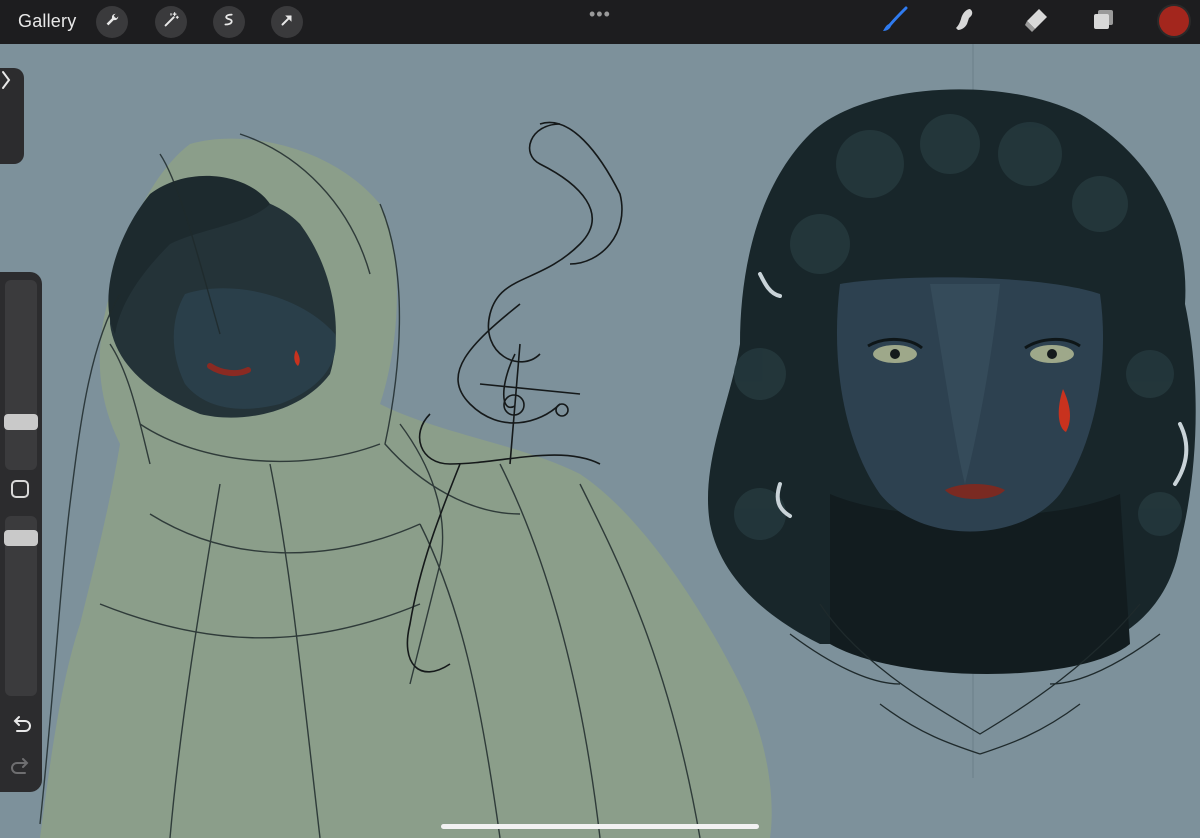 This screenshot has width=1200, height=838. I want to click on transform-arrow-icon, so click(287, 22).